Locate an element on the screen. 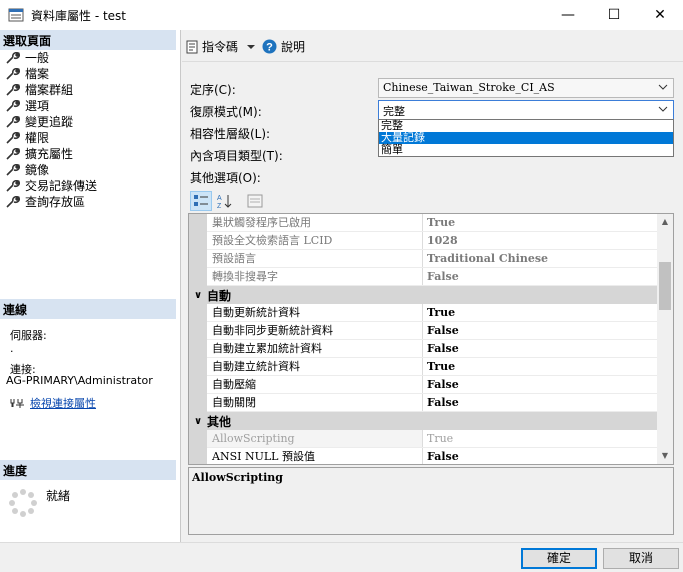  category-row: ∨ 自動 is located at coordinates (423, 295).